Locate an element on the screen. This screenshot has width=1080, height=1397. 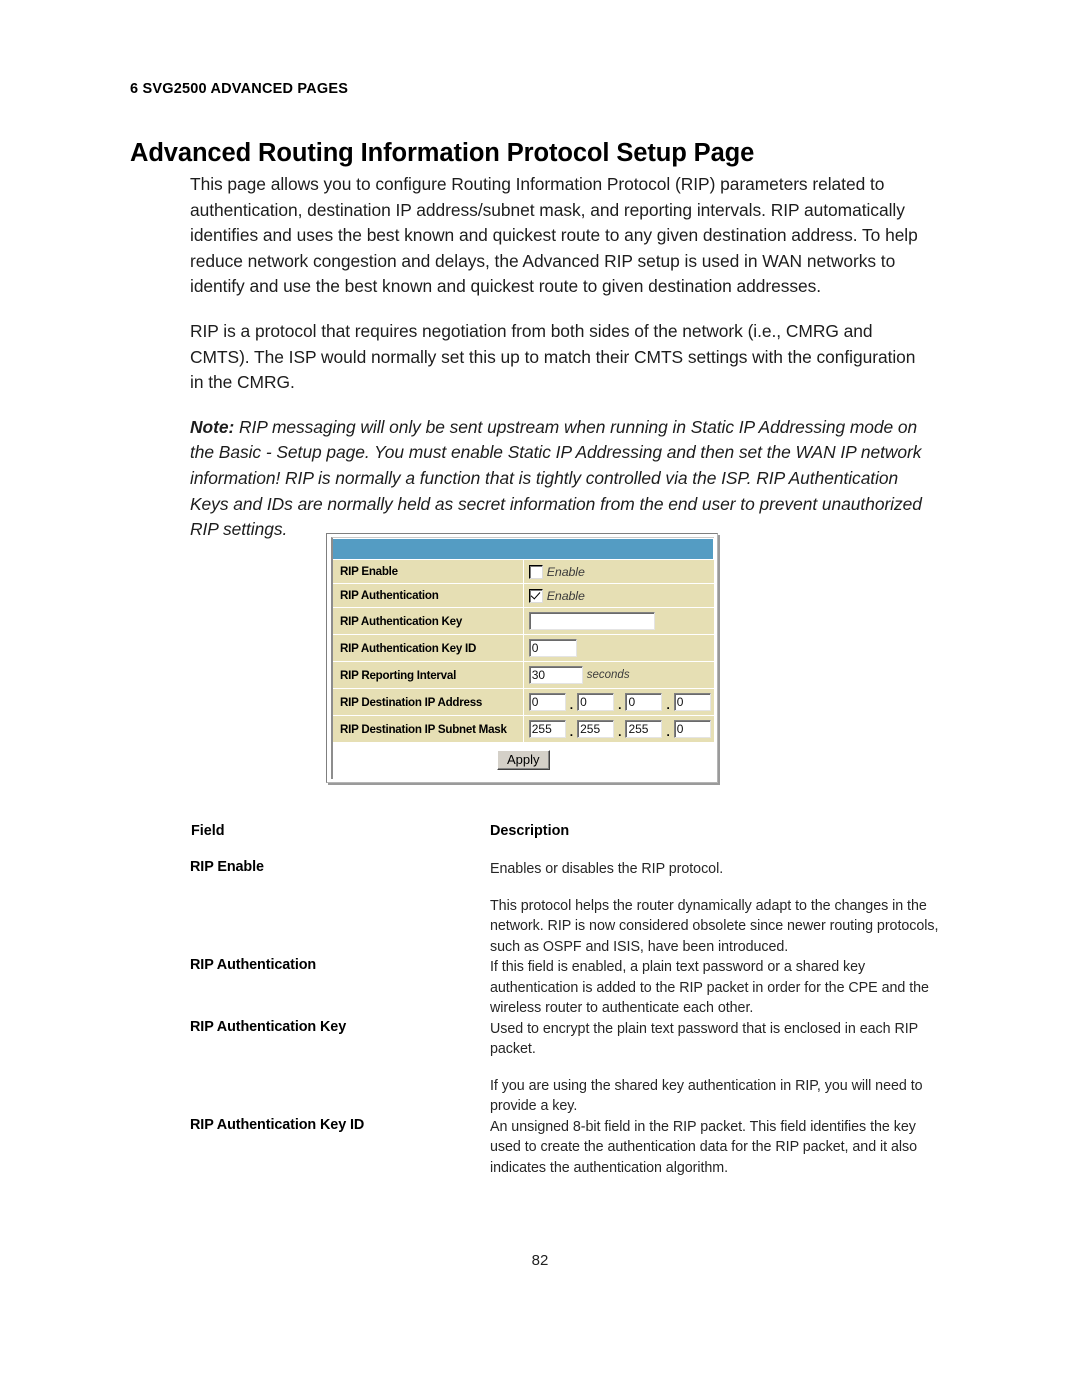
rip-enable-checkbox is located at coordinates (535, 571).